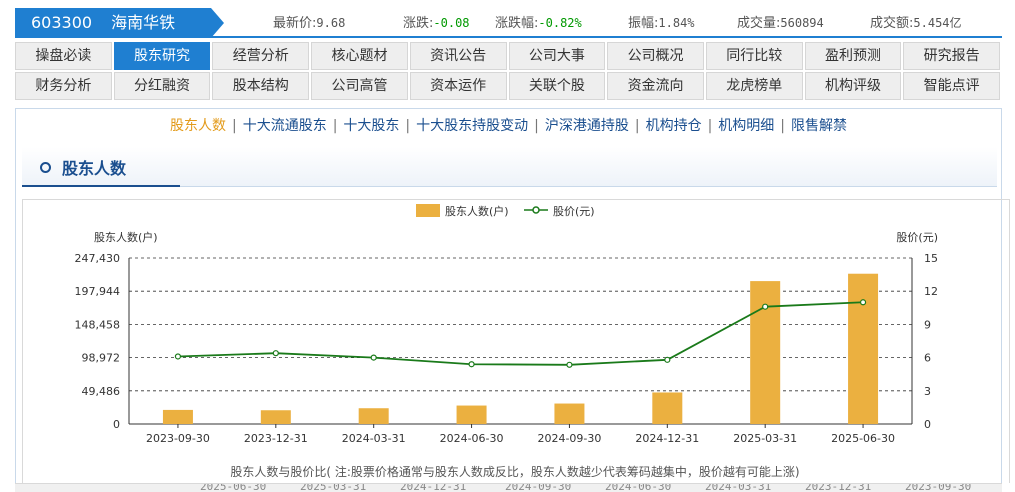 This screenshot has width=1015, height=492. I want to click on quote-value: -0.08, so click(451, 23).